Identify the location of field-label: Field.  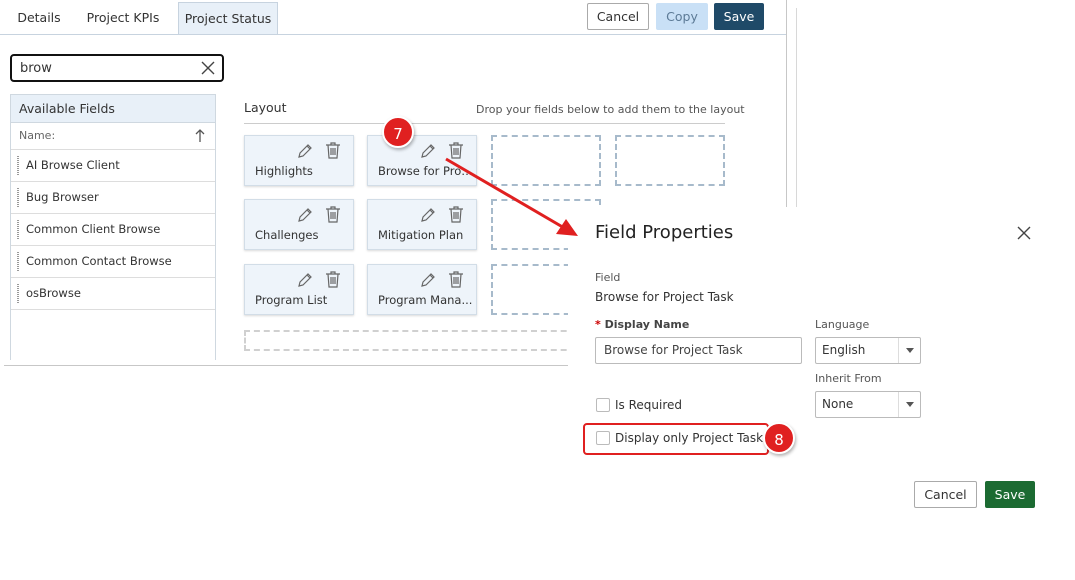
(608, 277).